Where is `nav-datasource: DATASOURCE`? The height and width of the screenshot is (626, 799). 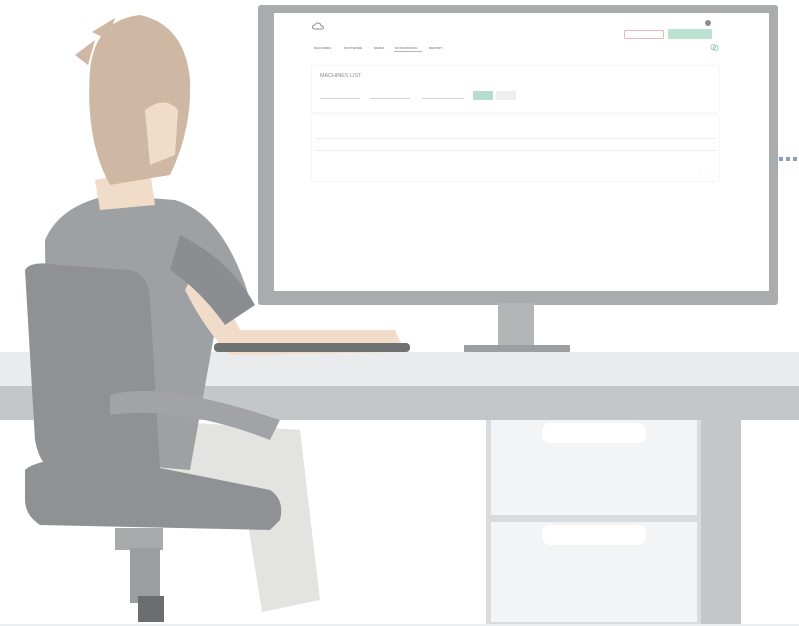
nav-datasource: DATASOURCE is located at coordinates (406, 48).